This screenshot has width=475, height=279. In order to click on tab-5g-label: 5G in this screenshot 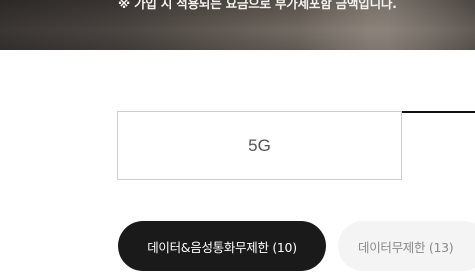, I will do `click(259, 145)`.